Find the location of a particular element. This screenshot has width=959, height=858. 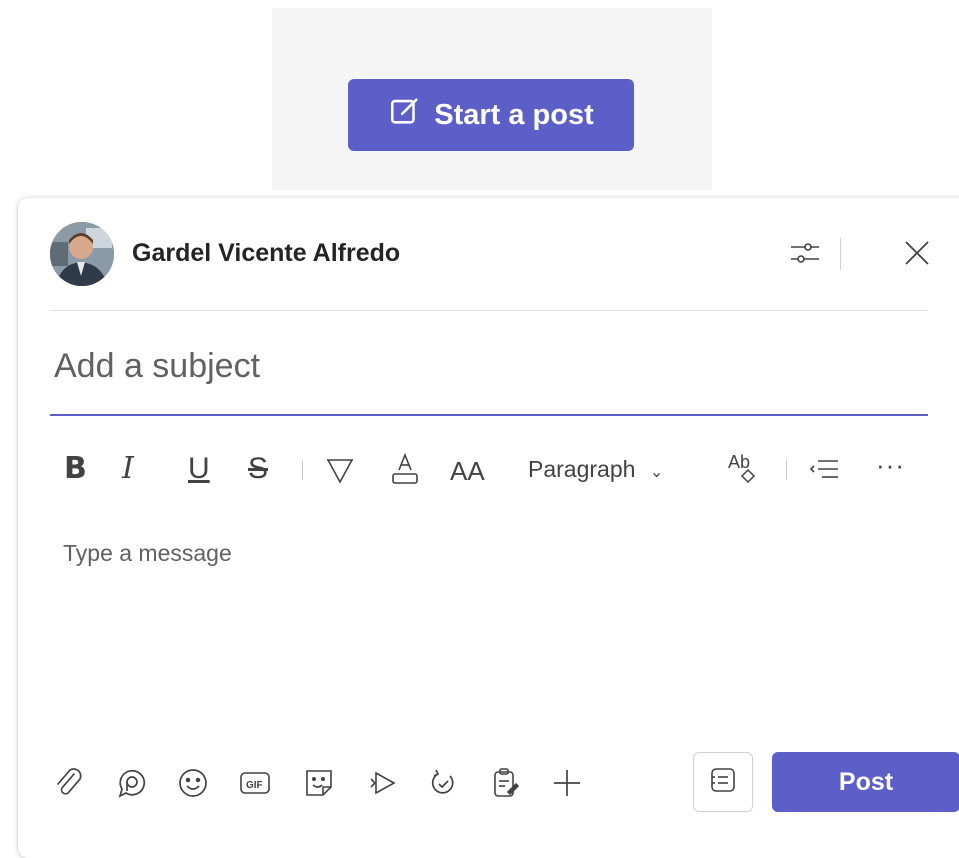

clear-format-icon: Ab is located at coordinates (744, 469).